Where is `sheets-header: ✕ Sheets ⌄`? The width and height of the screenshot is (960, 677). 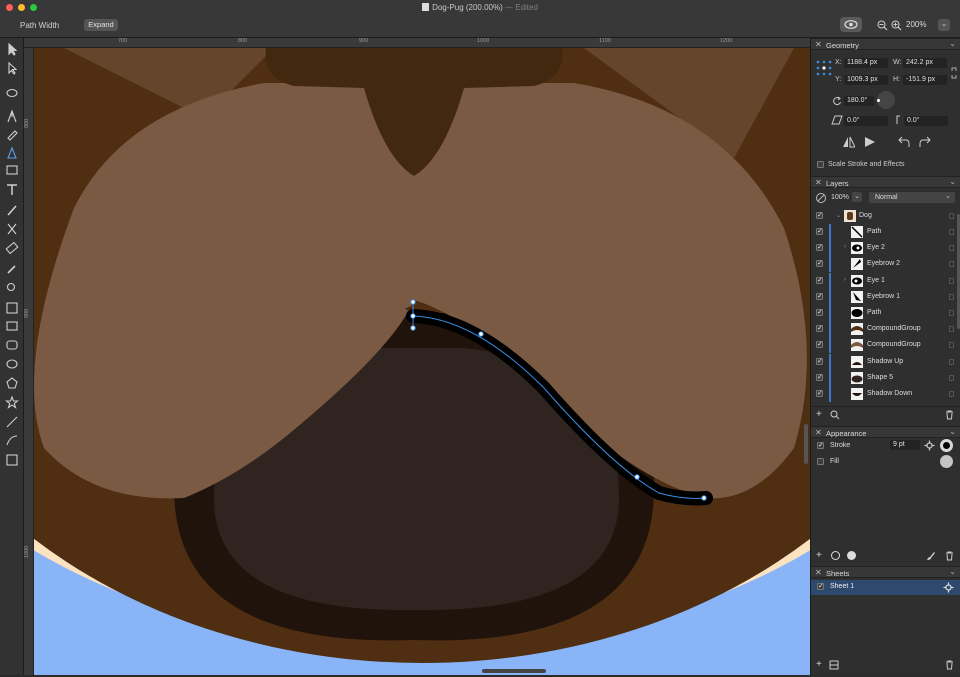 sheets-header: ✕ Sheets ⌄ is located at coordinates (885, 572).